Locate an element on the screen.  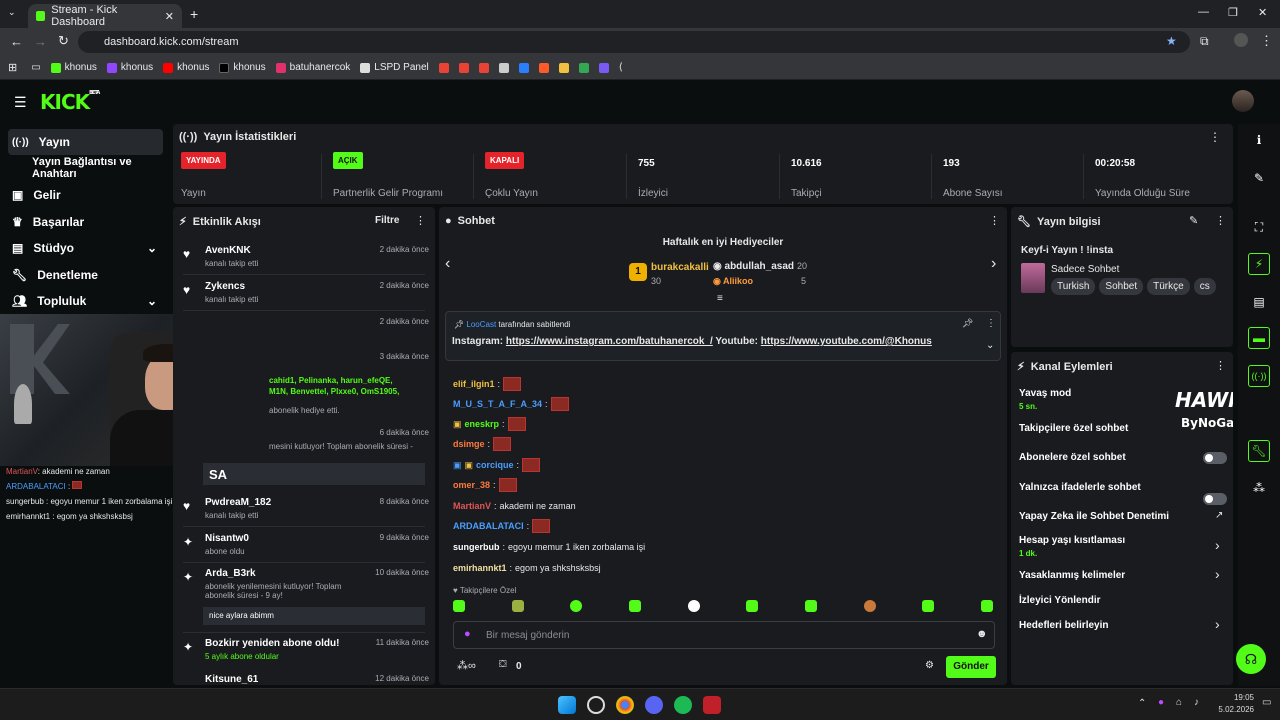
store-icon: ⛋ is located at coordinates (503, 664).